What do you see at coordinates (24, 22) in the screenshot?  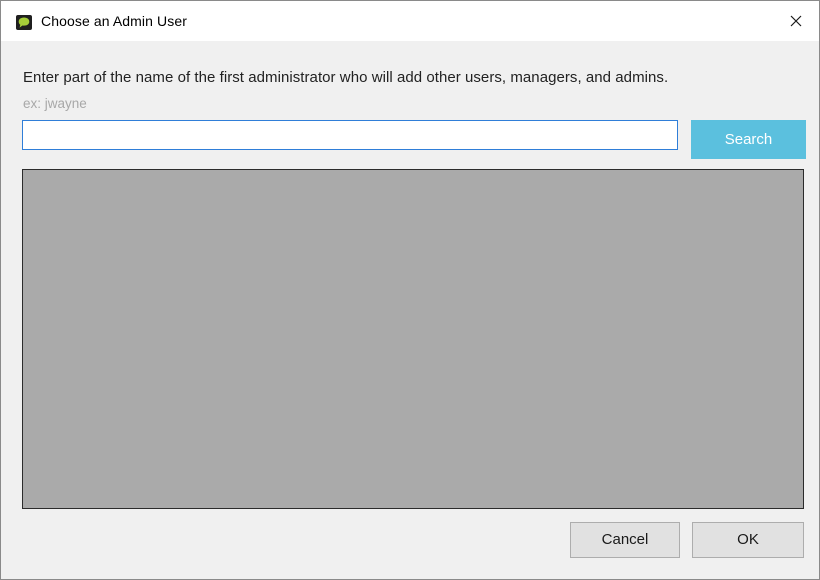 I see `chat-bubble-icon` at bounding box center [24, 22].